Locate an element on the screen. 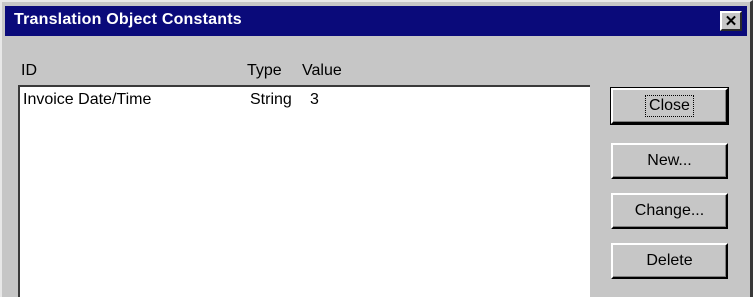 The width and height of the screenshot is (753, 297). list-item: Invoice Date/Time String 3 is located at coordinates (305, 102).